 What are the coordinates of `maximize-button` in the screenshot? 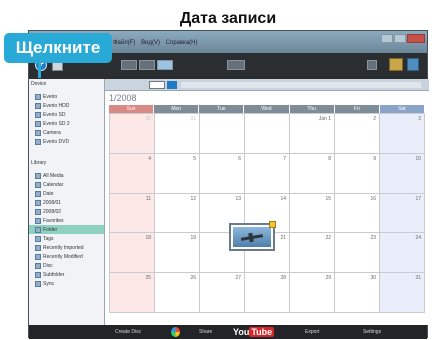 It's located at (400, 38).